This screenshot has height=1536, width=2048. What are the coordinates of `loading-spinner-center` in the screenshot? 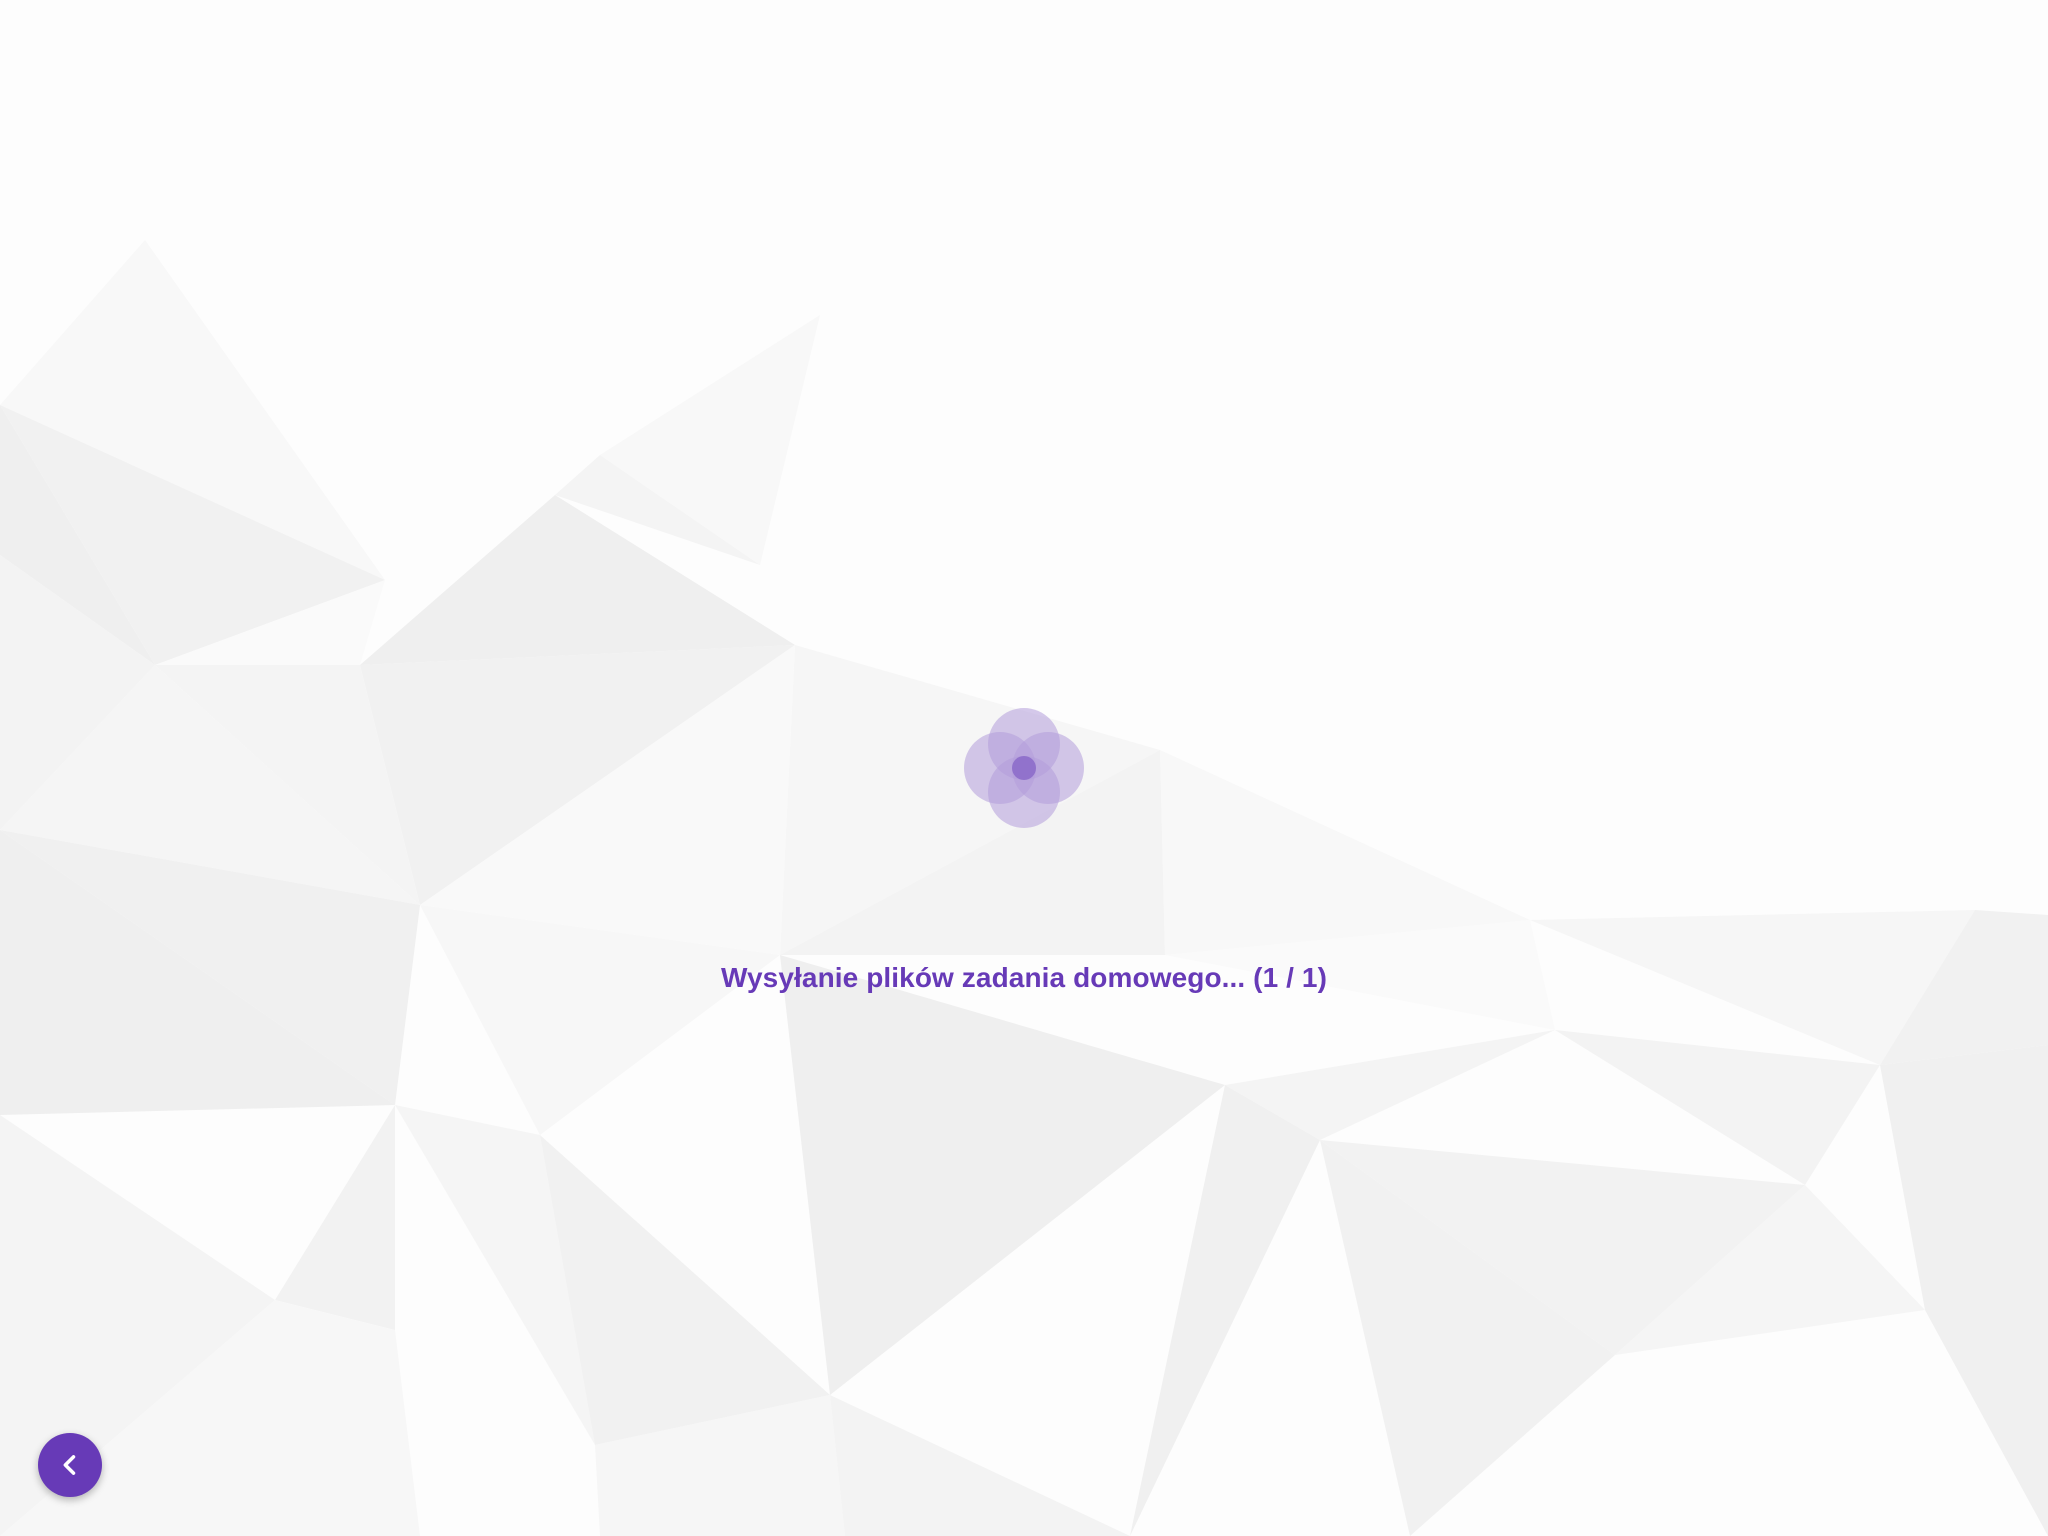 It's located at (1024, 768).